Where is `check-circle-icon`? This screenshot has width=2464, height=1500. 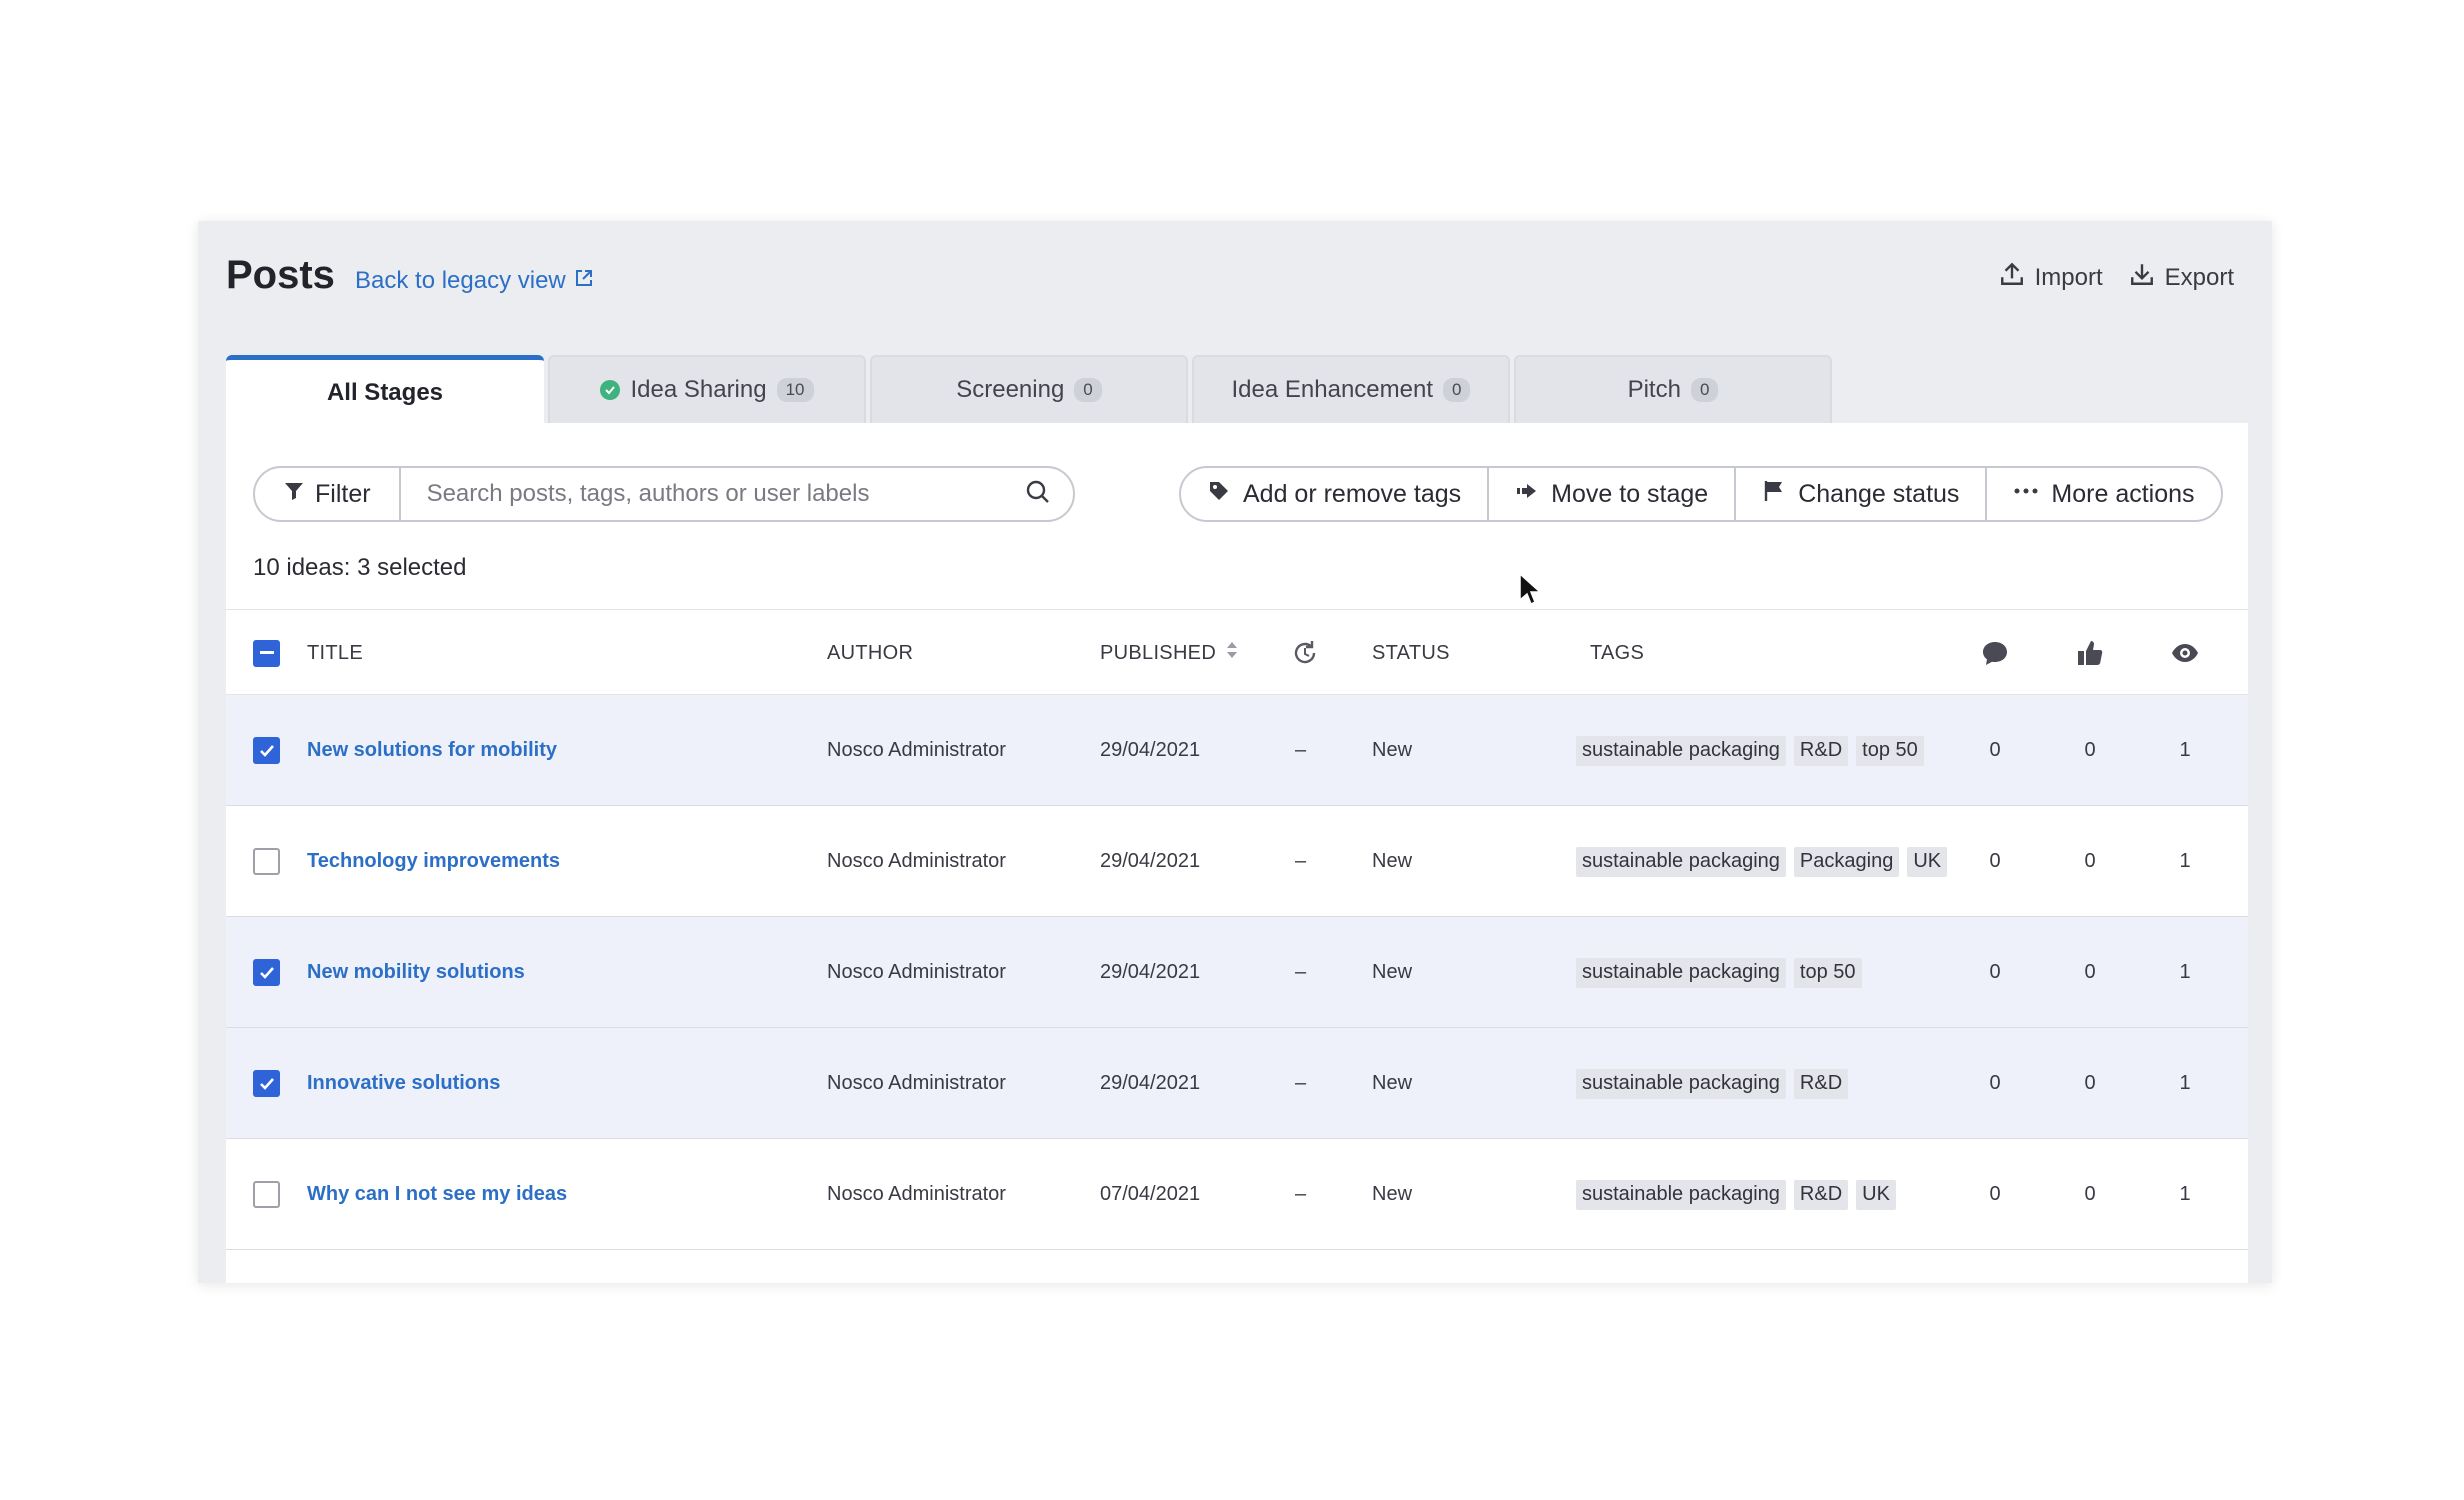 check-circle-icon is located at coordinates (610, 390).